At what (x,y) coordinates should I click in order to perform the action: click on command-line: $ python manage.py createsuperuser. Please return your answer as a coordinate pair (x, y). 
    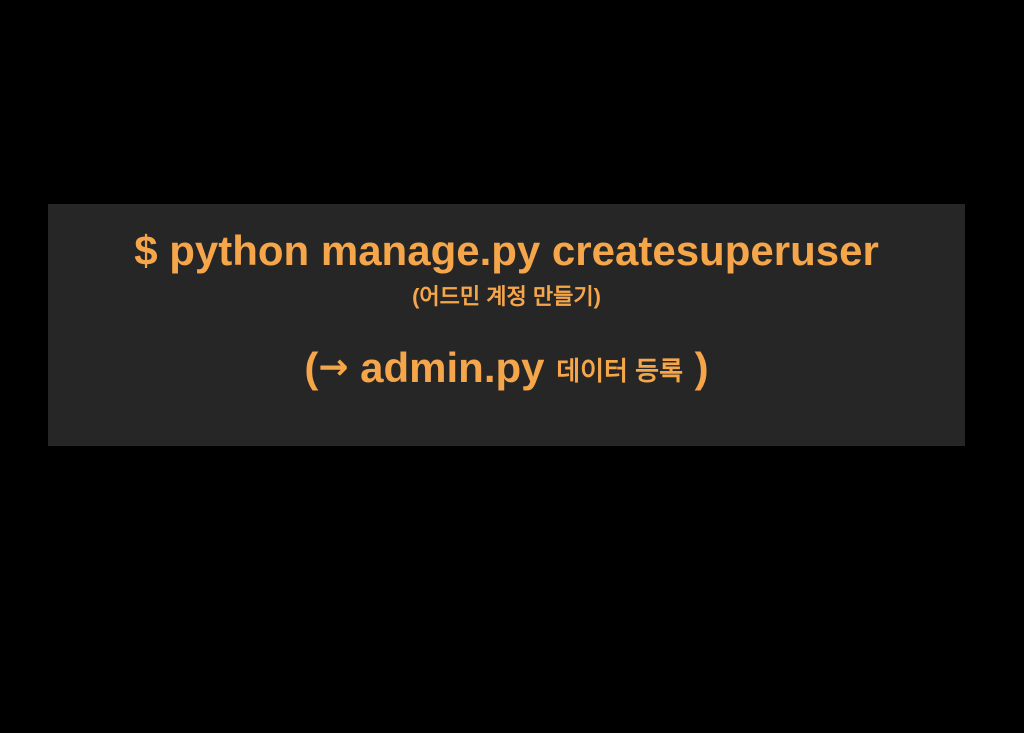
    Looking at the image, I should click on (506, 251).